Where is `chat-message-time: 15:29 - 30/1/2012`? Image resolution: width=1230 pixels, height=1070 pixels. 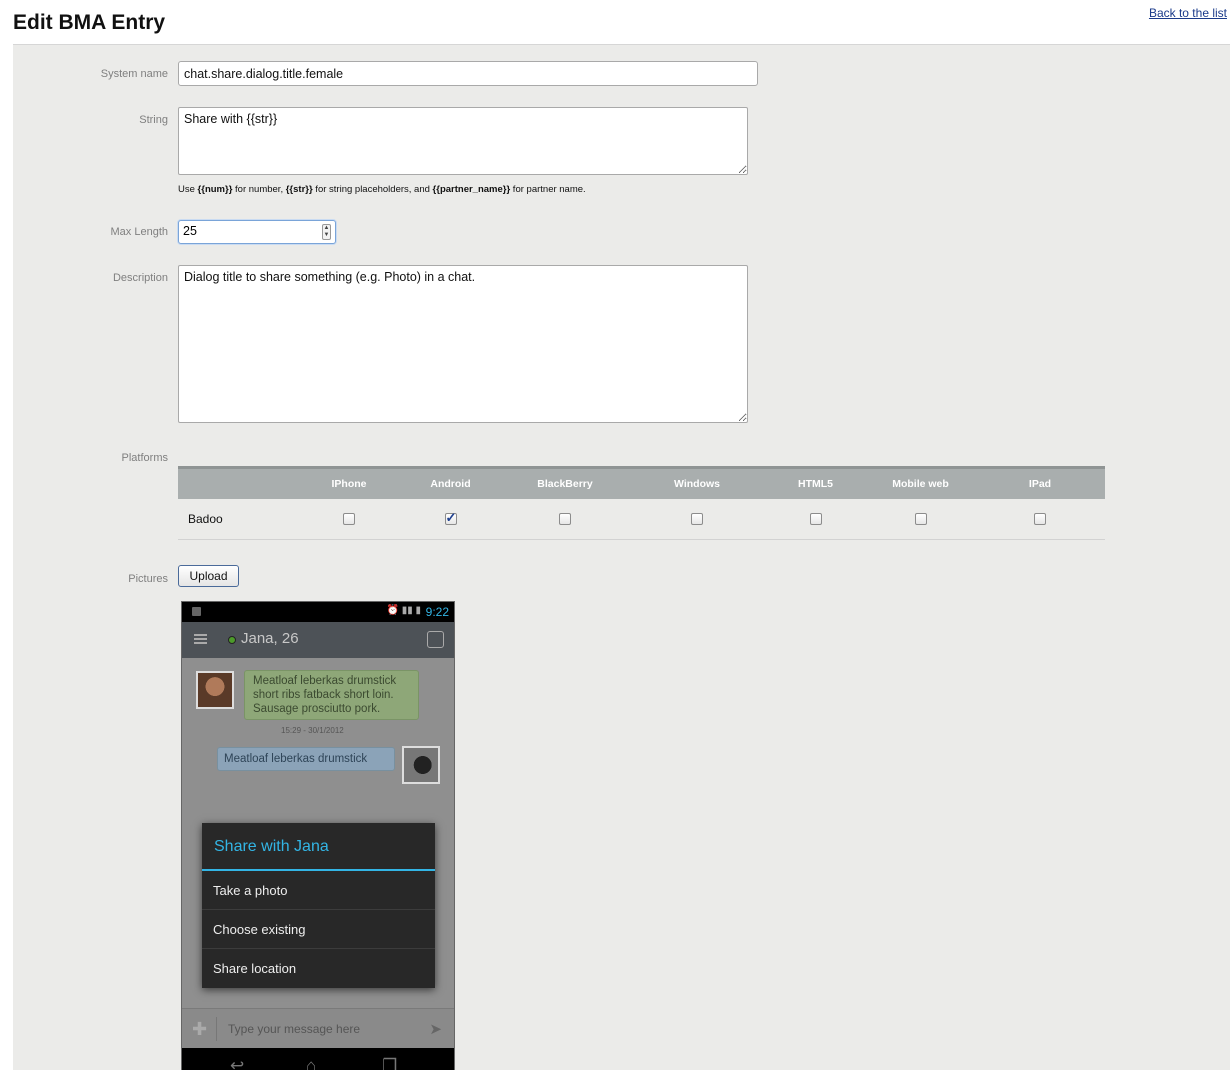
chat-message-time: 15:29 - 30/1/2012 is located at coordinates (312, 730).